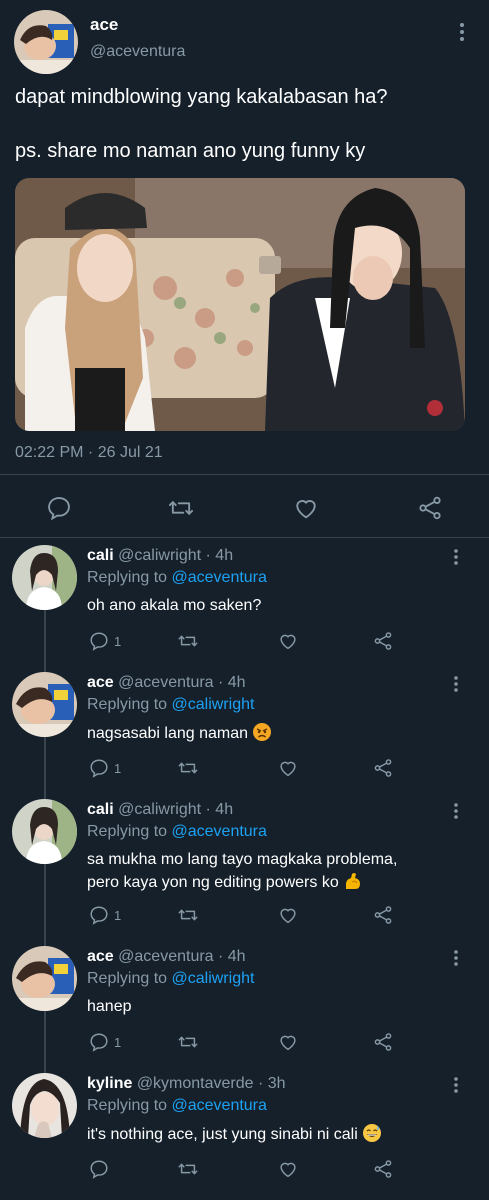 The height and width of the screenshot is (1200, 489). What do you see at coordinates (211, 1083) in the screenshot?
I see `author-handle: @kymontaverde · 3h` at bounding box center [211, 1083].